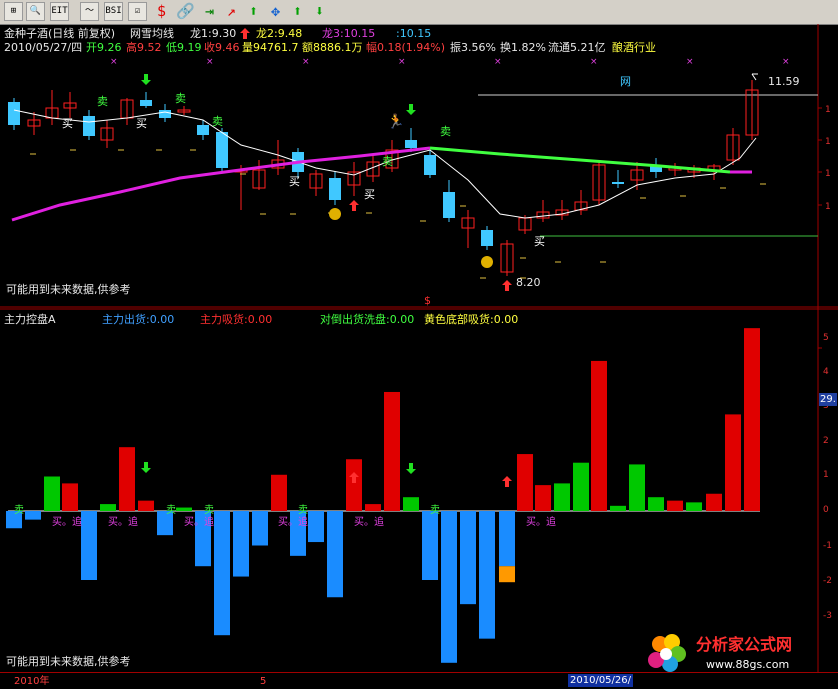 The height and width of the screenshot is (689, 838). What do you see at coordinates (577, 47) in the screenshot?
I see `quote-float: 流通5.21亿` at bounding box center [577, 47].